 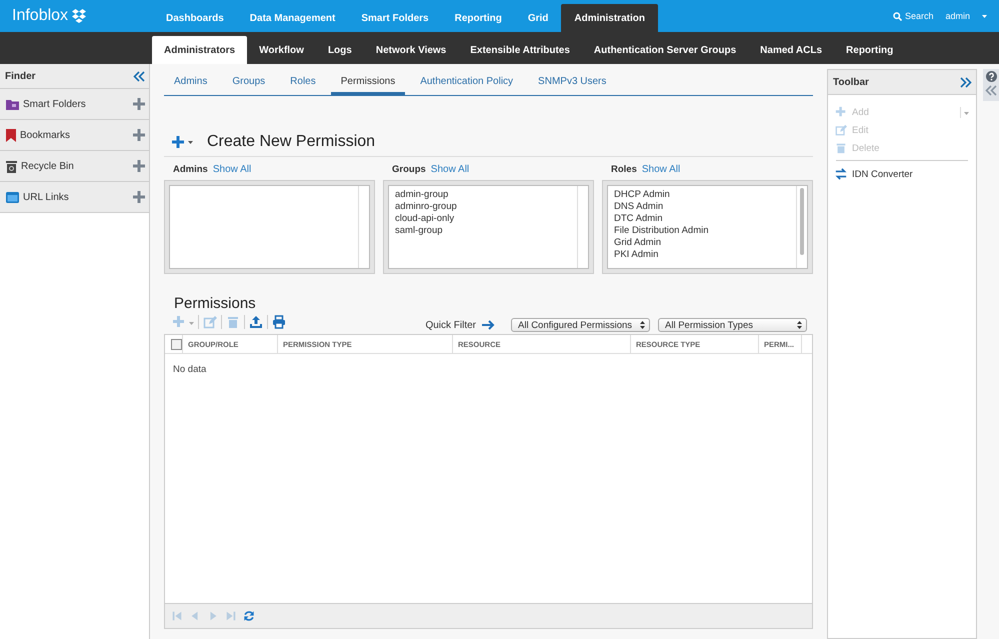 What do you see at coordinates (368, 79) in the screenshot?
I see `tab: Permissions` at bounding box center [368, 79].